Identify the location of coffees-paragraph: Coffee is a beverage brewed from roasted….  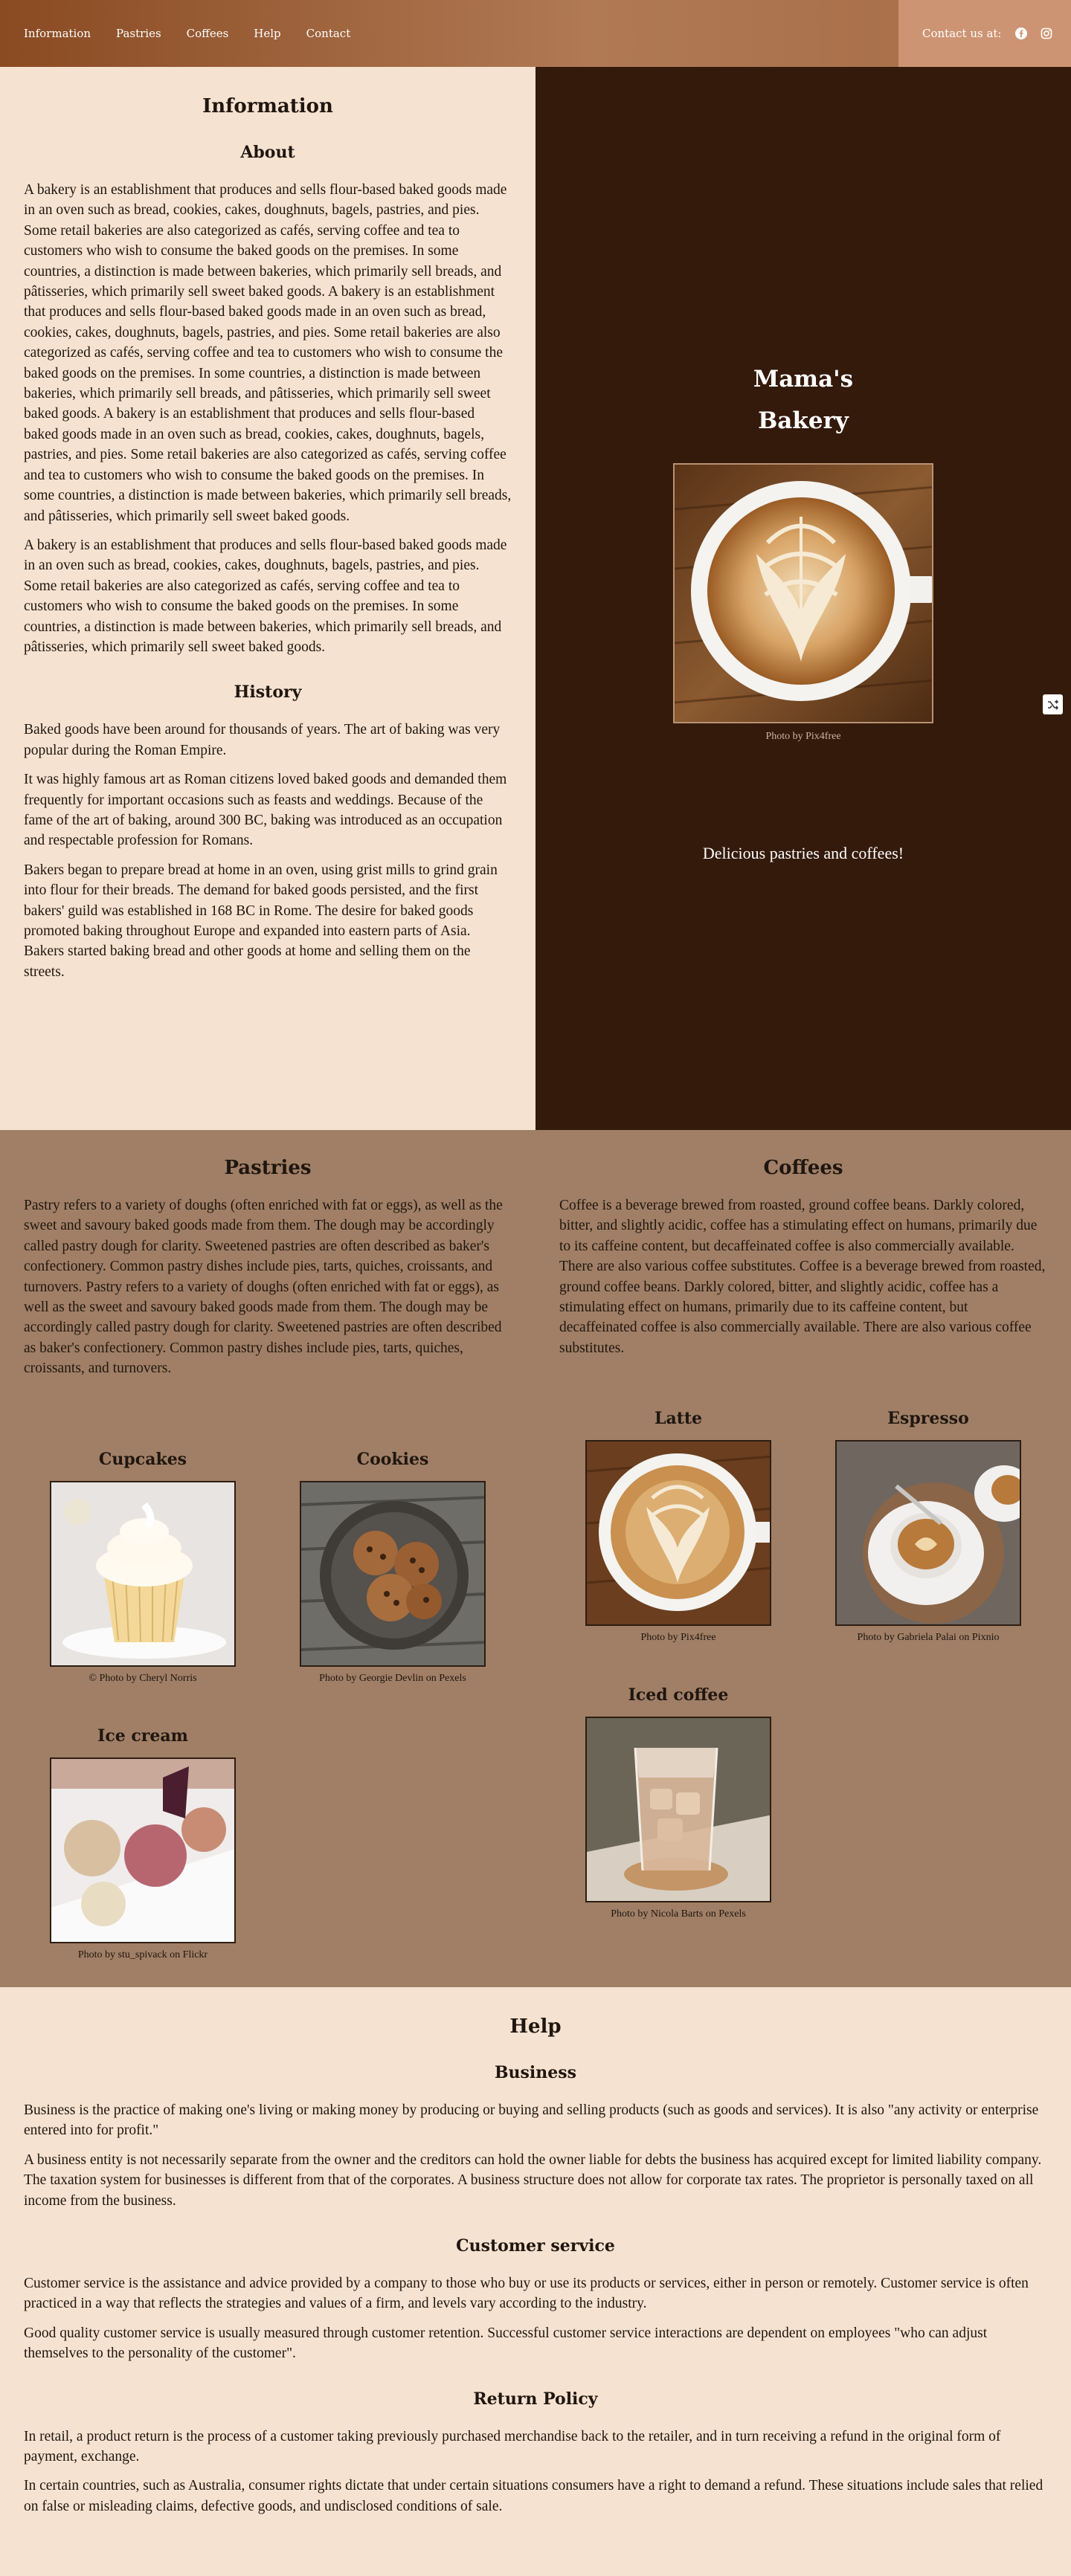
(802, 1277).